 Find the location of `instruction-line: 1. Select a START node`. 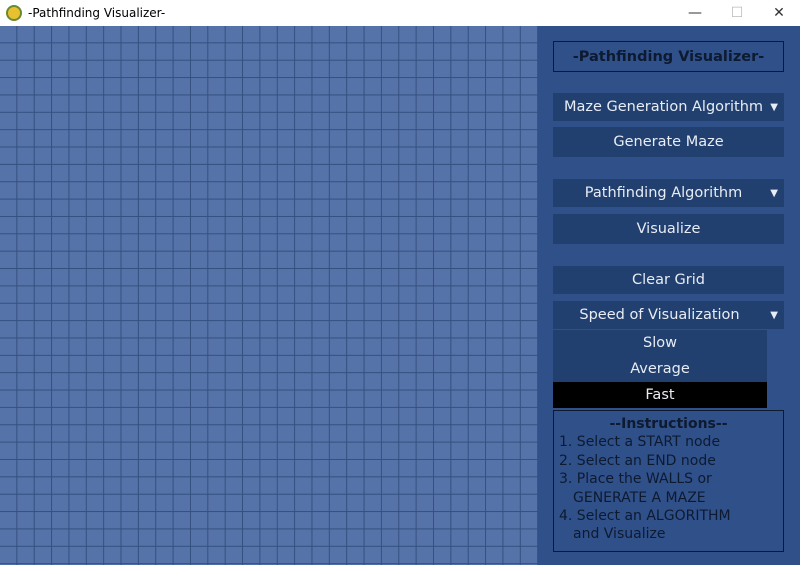

instruction-line: 1. Select a START node is located at coordinates (640, 442).